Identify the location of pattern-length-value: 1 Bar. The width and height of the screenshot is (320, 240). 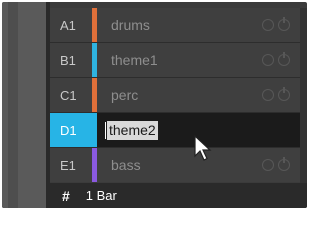
(101, 195).